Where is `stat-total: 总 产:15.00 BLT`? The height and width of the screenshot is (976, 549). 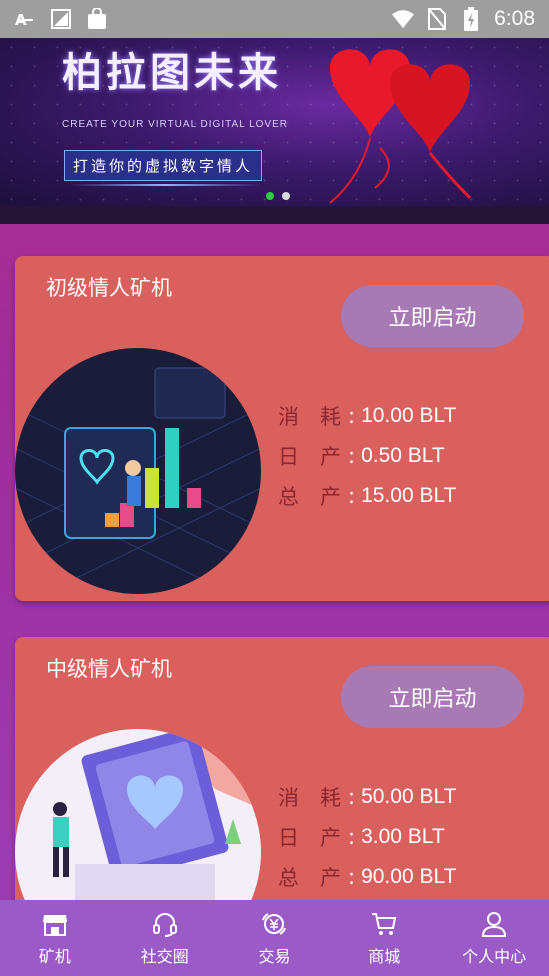
stat-total: 总 产:15.00 BLT is located at coordinates (367, 496).